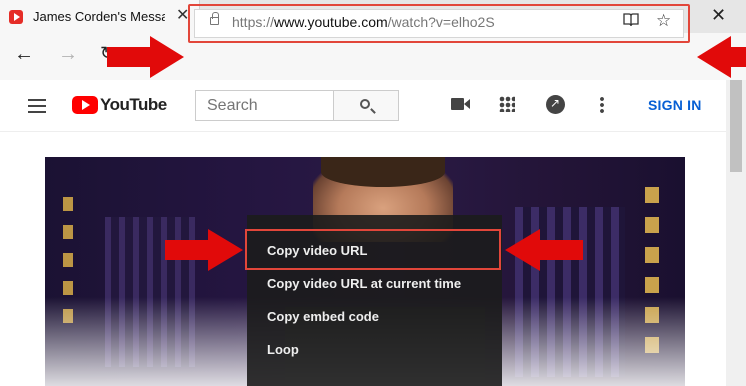  What do you see at coordinates (107, 53) in the screenshot?
I see `refresh-icon: ↻` at bounding box center [107, 53].